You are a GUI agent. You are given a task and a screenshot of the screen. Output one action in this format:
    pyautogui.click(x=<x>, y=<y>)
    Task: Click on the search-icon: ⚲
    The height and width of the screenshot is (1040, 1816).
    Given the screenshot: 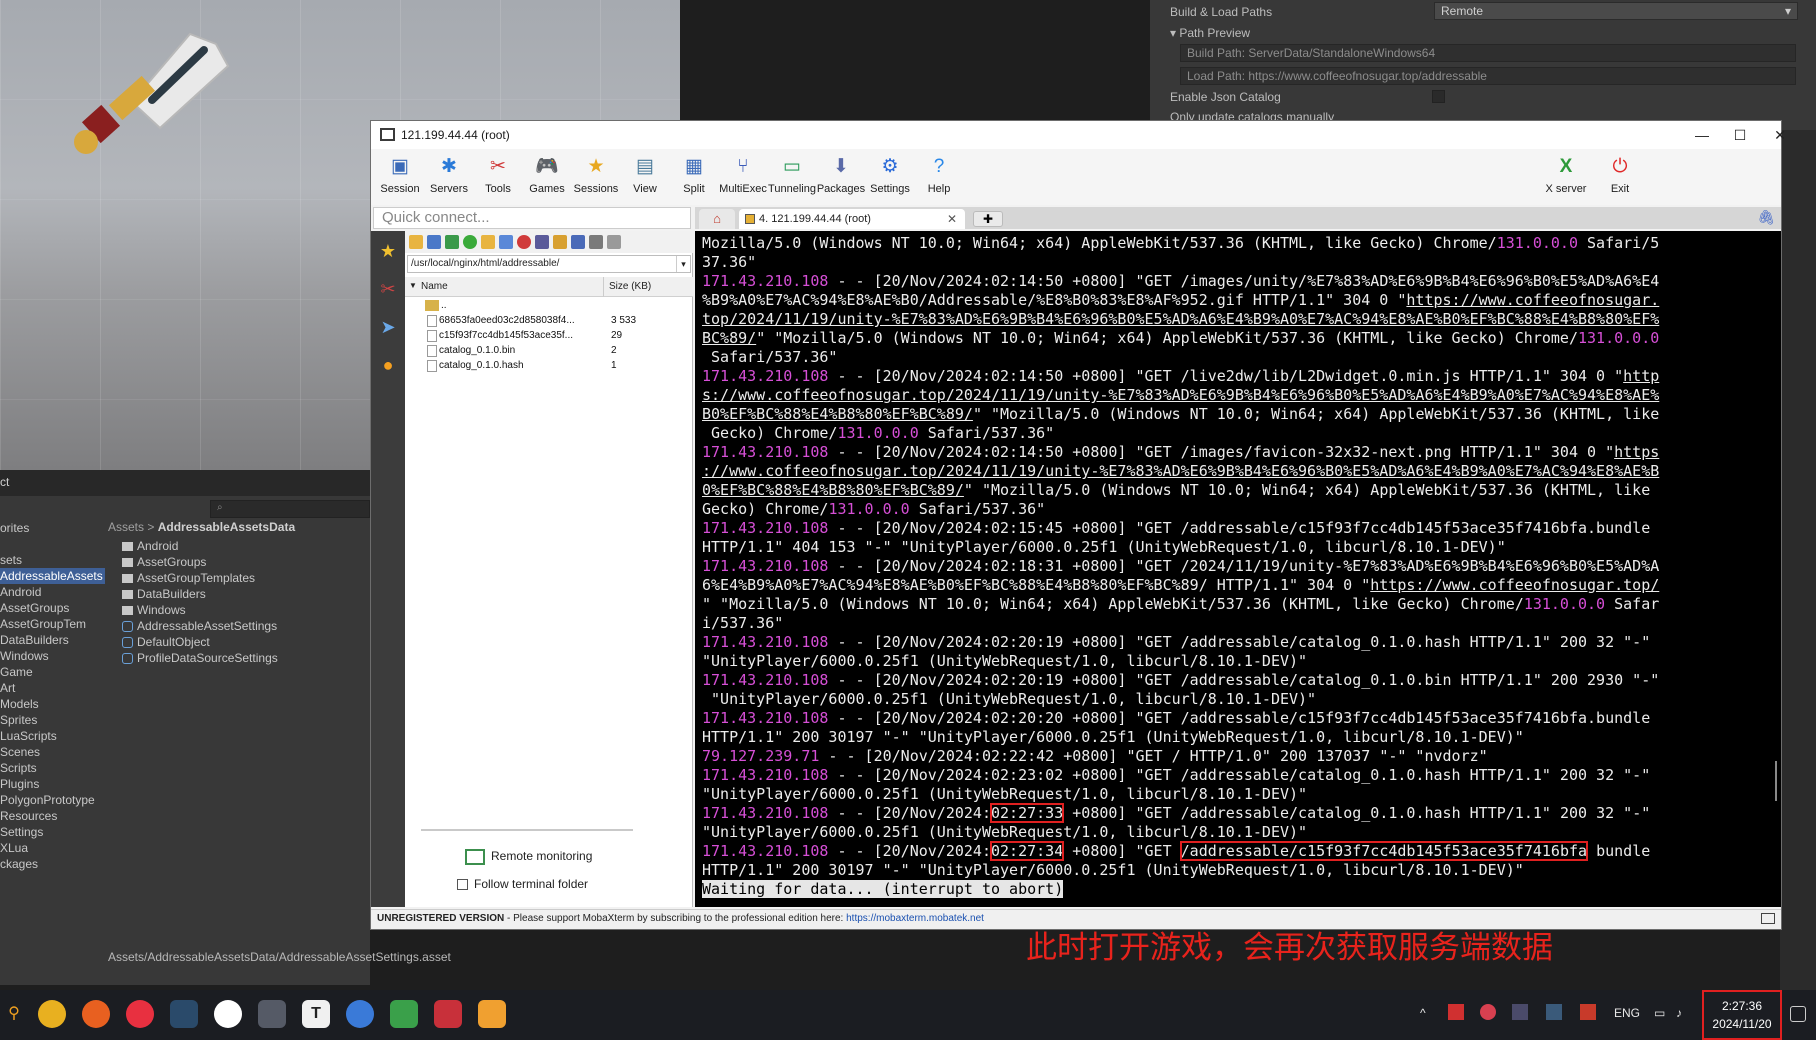 What is the action you would take?
    pyautogui.click(x=14, y=1014)
    